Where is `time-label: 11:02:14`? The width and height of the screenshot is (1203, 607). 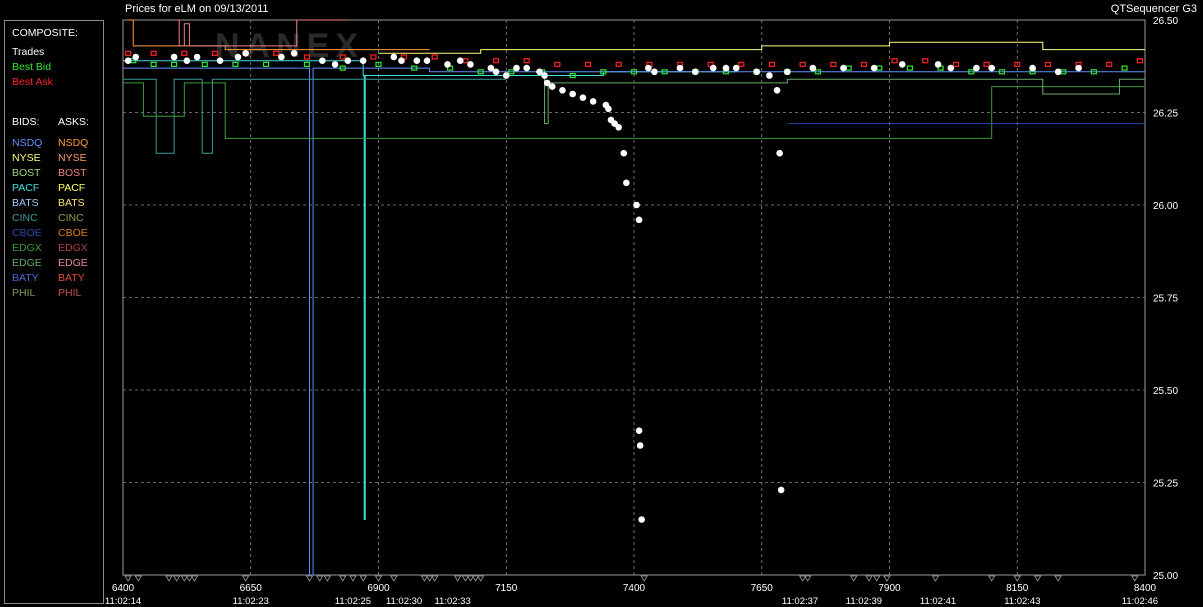 time-label: 11:02:14 is located at coordinates (123, 601).